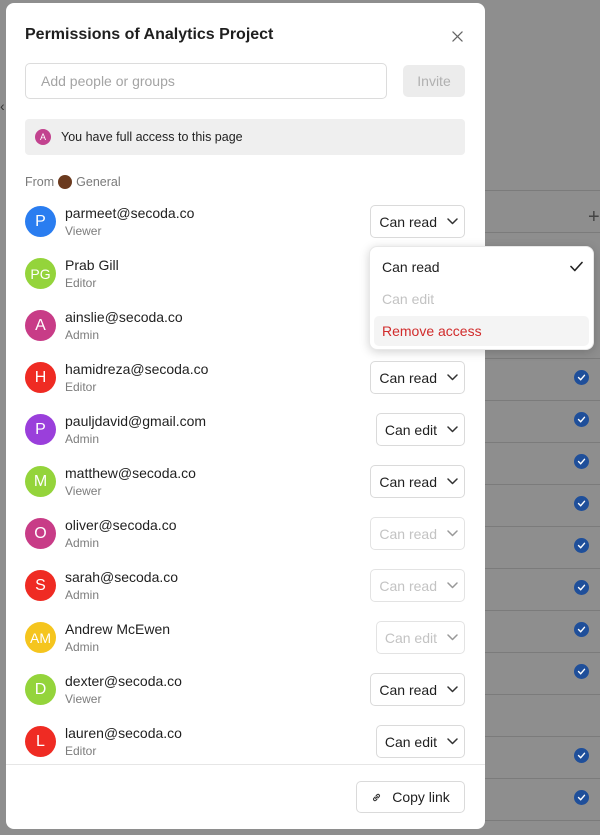 This screenshot has width=600, height=835. I want to click on member-name: matthew@secoda.co, so click(130, 473).